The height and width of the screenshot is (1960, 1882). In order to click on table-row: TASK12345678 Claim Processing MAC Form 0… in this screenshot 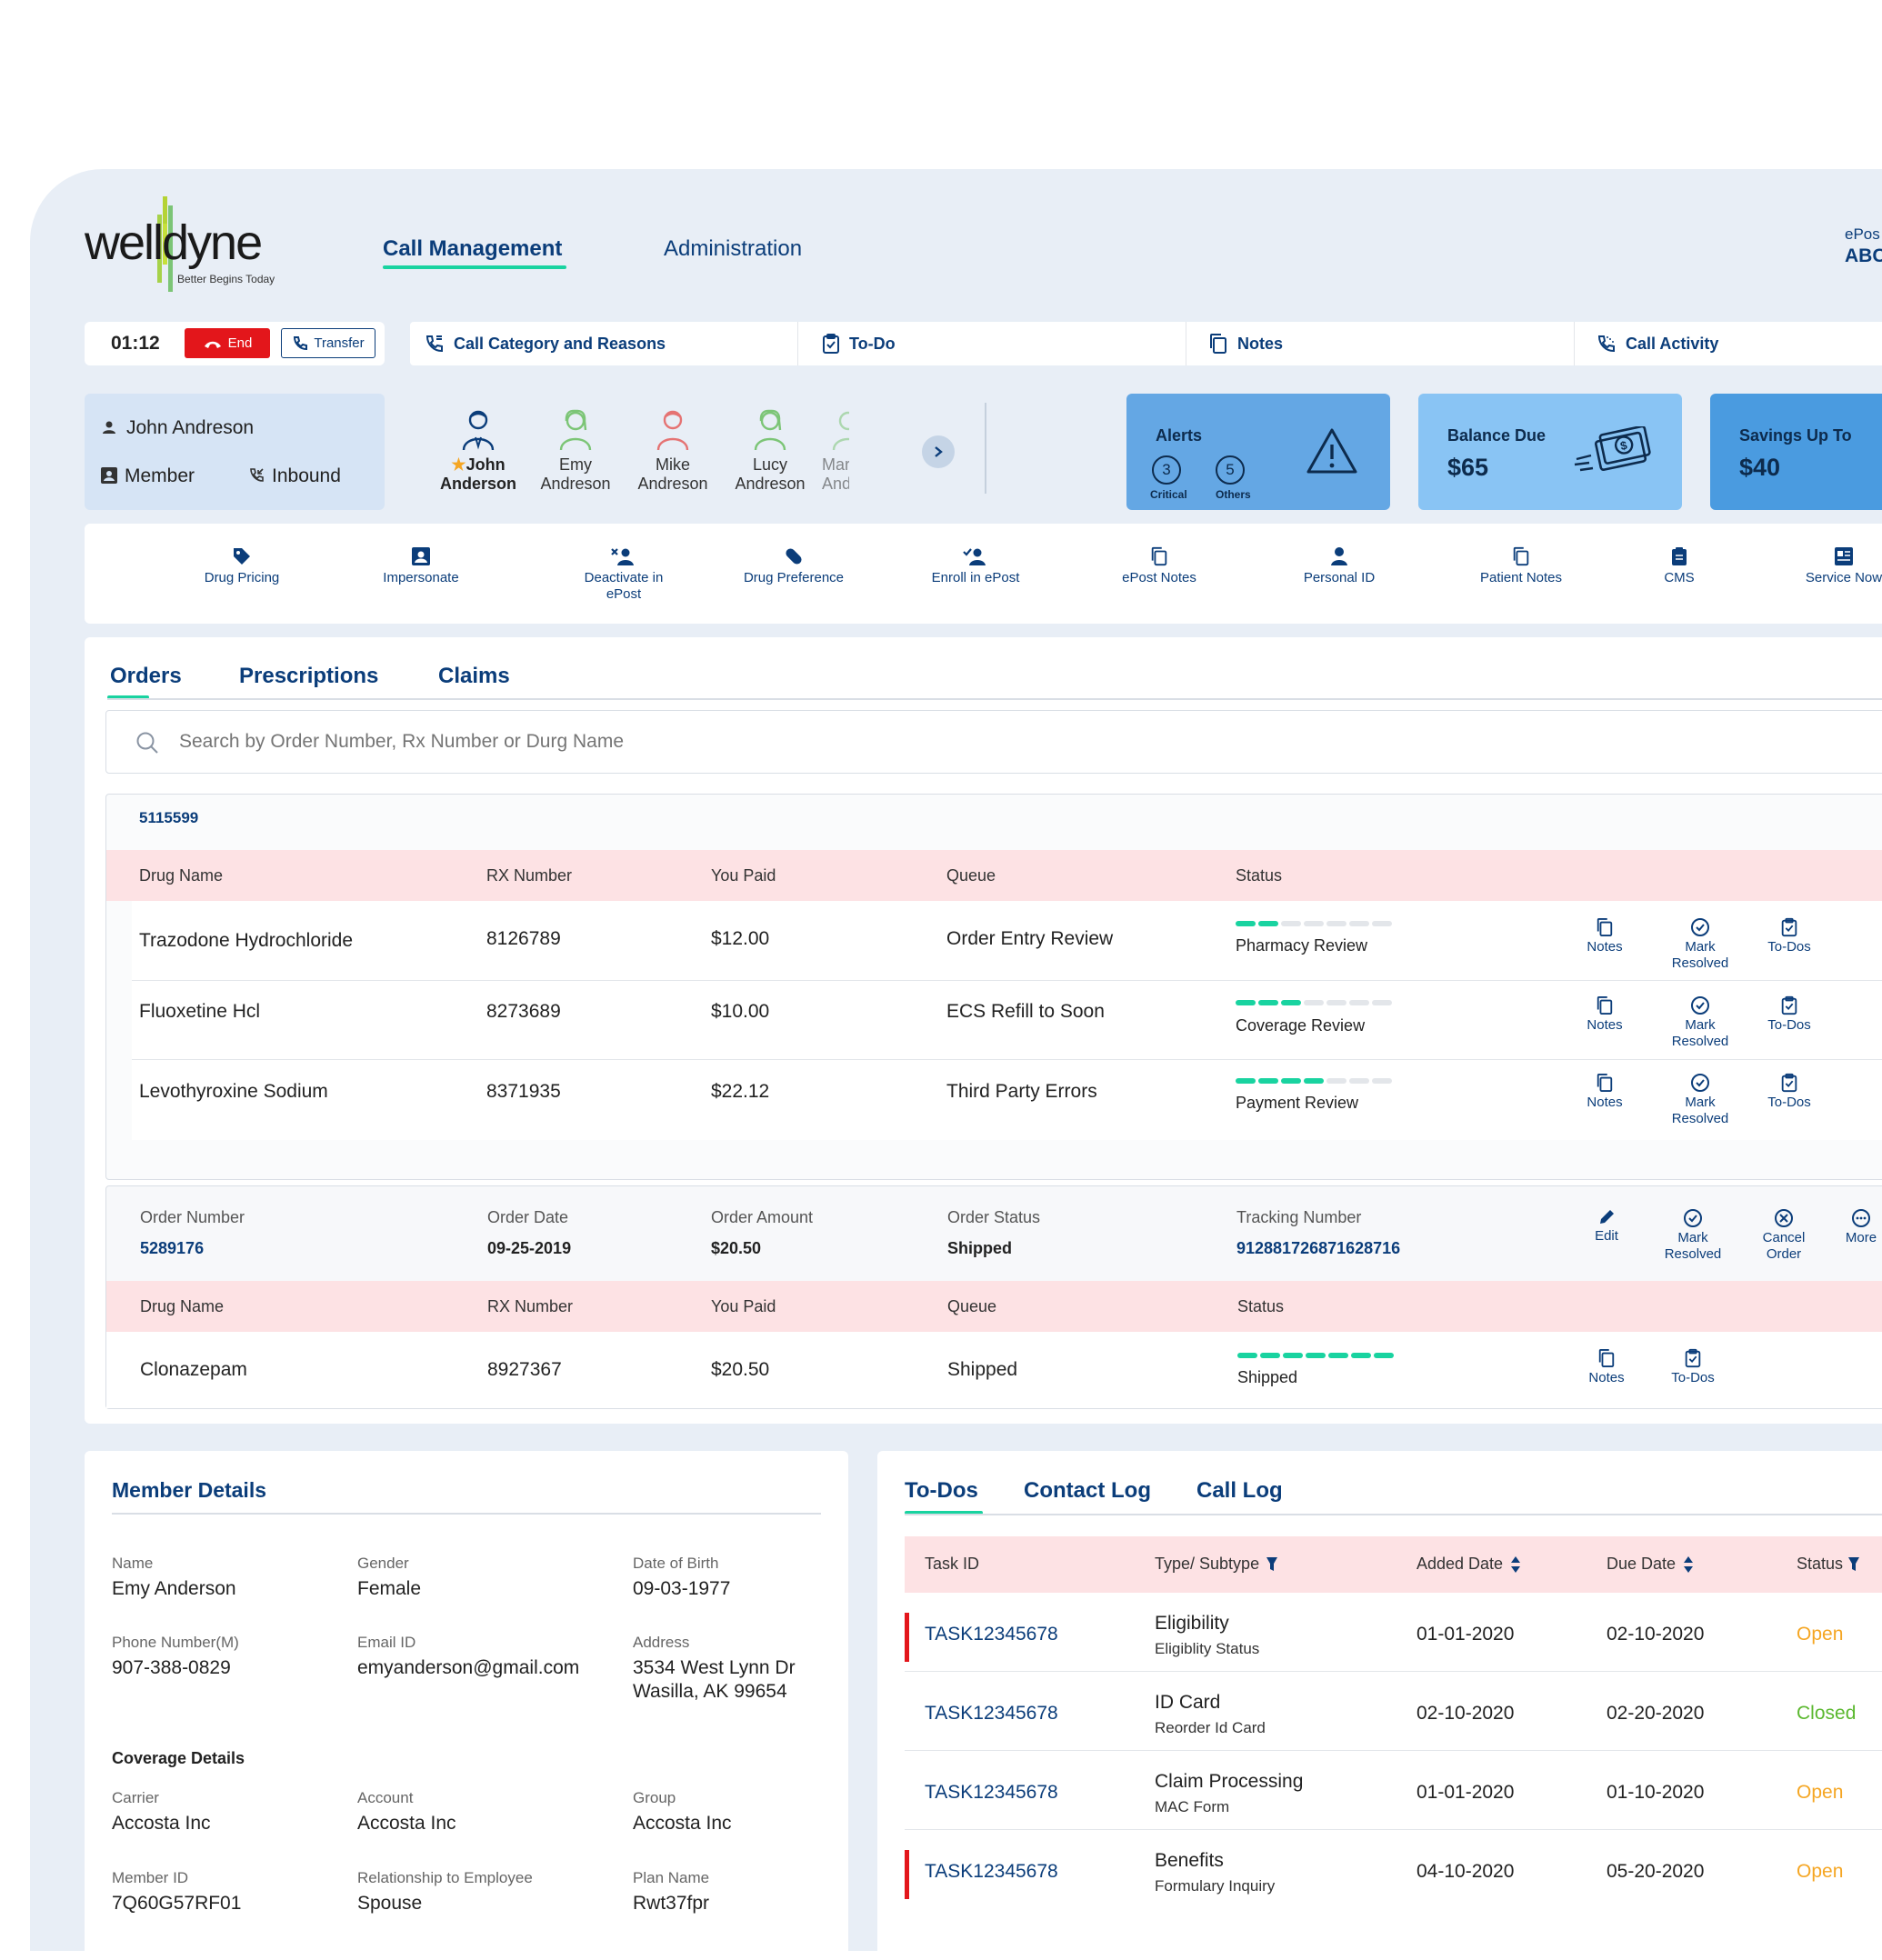, I will do `click(1393, 1790)`.